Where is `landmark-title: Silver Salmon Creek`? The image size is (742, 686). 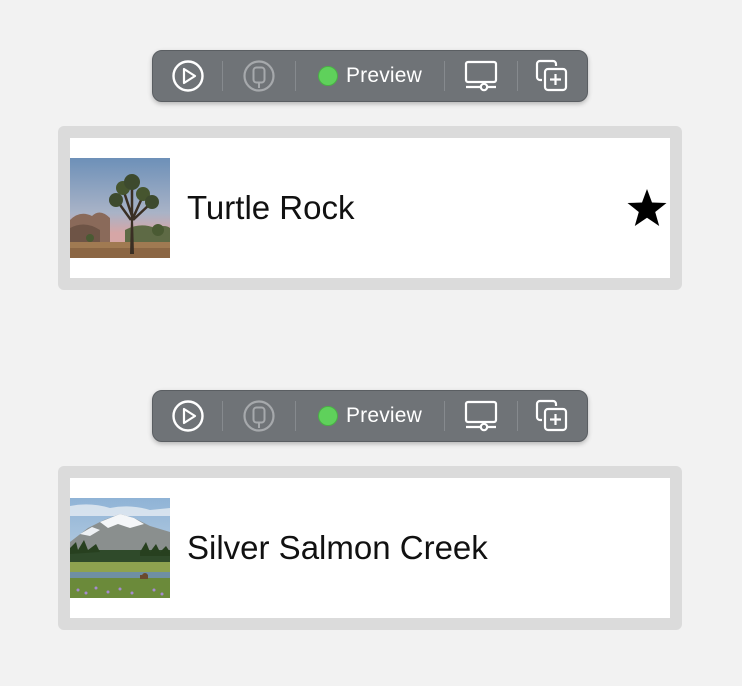
landmark-title: Silver Salmon Creek is located at coordinates (337, 547).